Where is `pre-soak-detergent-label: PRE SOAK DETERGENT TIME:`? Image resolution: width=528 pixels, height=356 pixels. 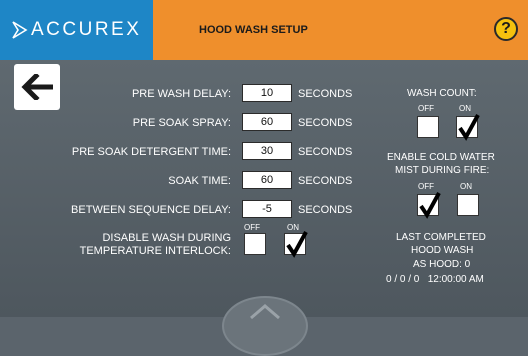
pre-soak-detergent-label: PRE SOAK DETERGENT TIME: is located at coordinates (151, 152).